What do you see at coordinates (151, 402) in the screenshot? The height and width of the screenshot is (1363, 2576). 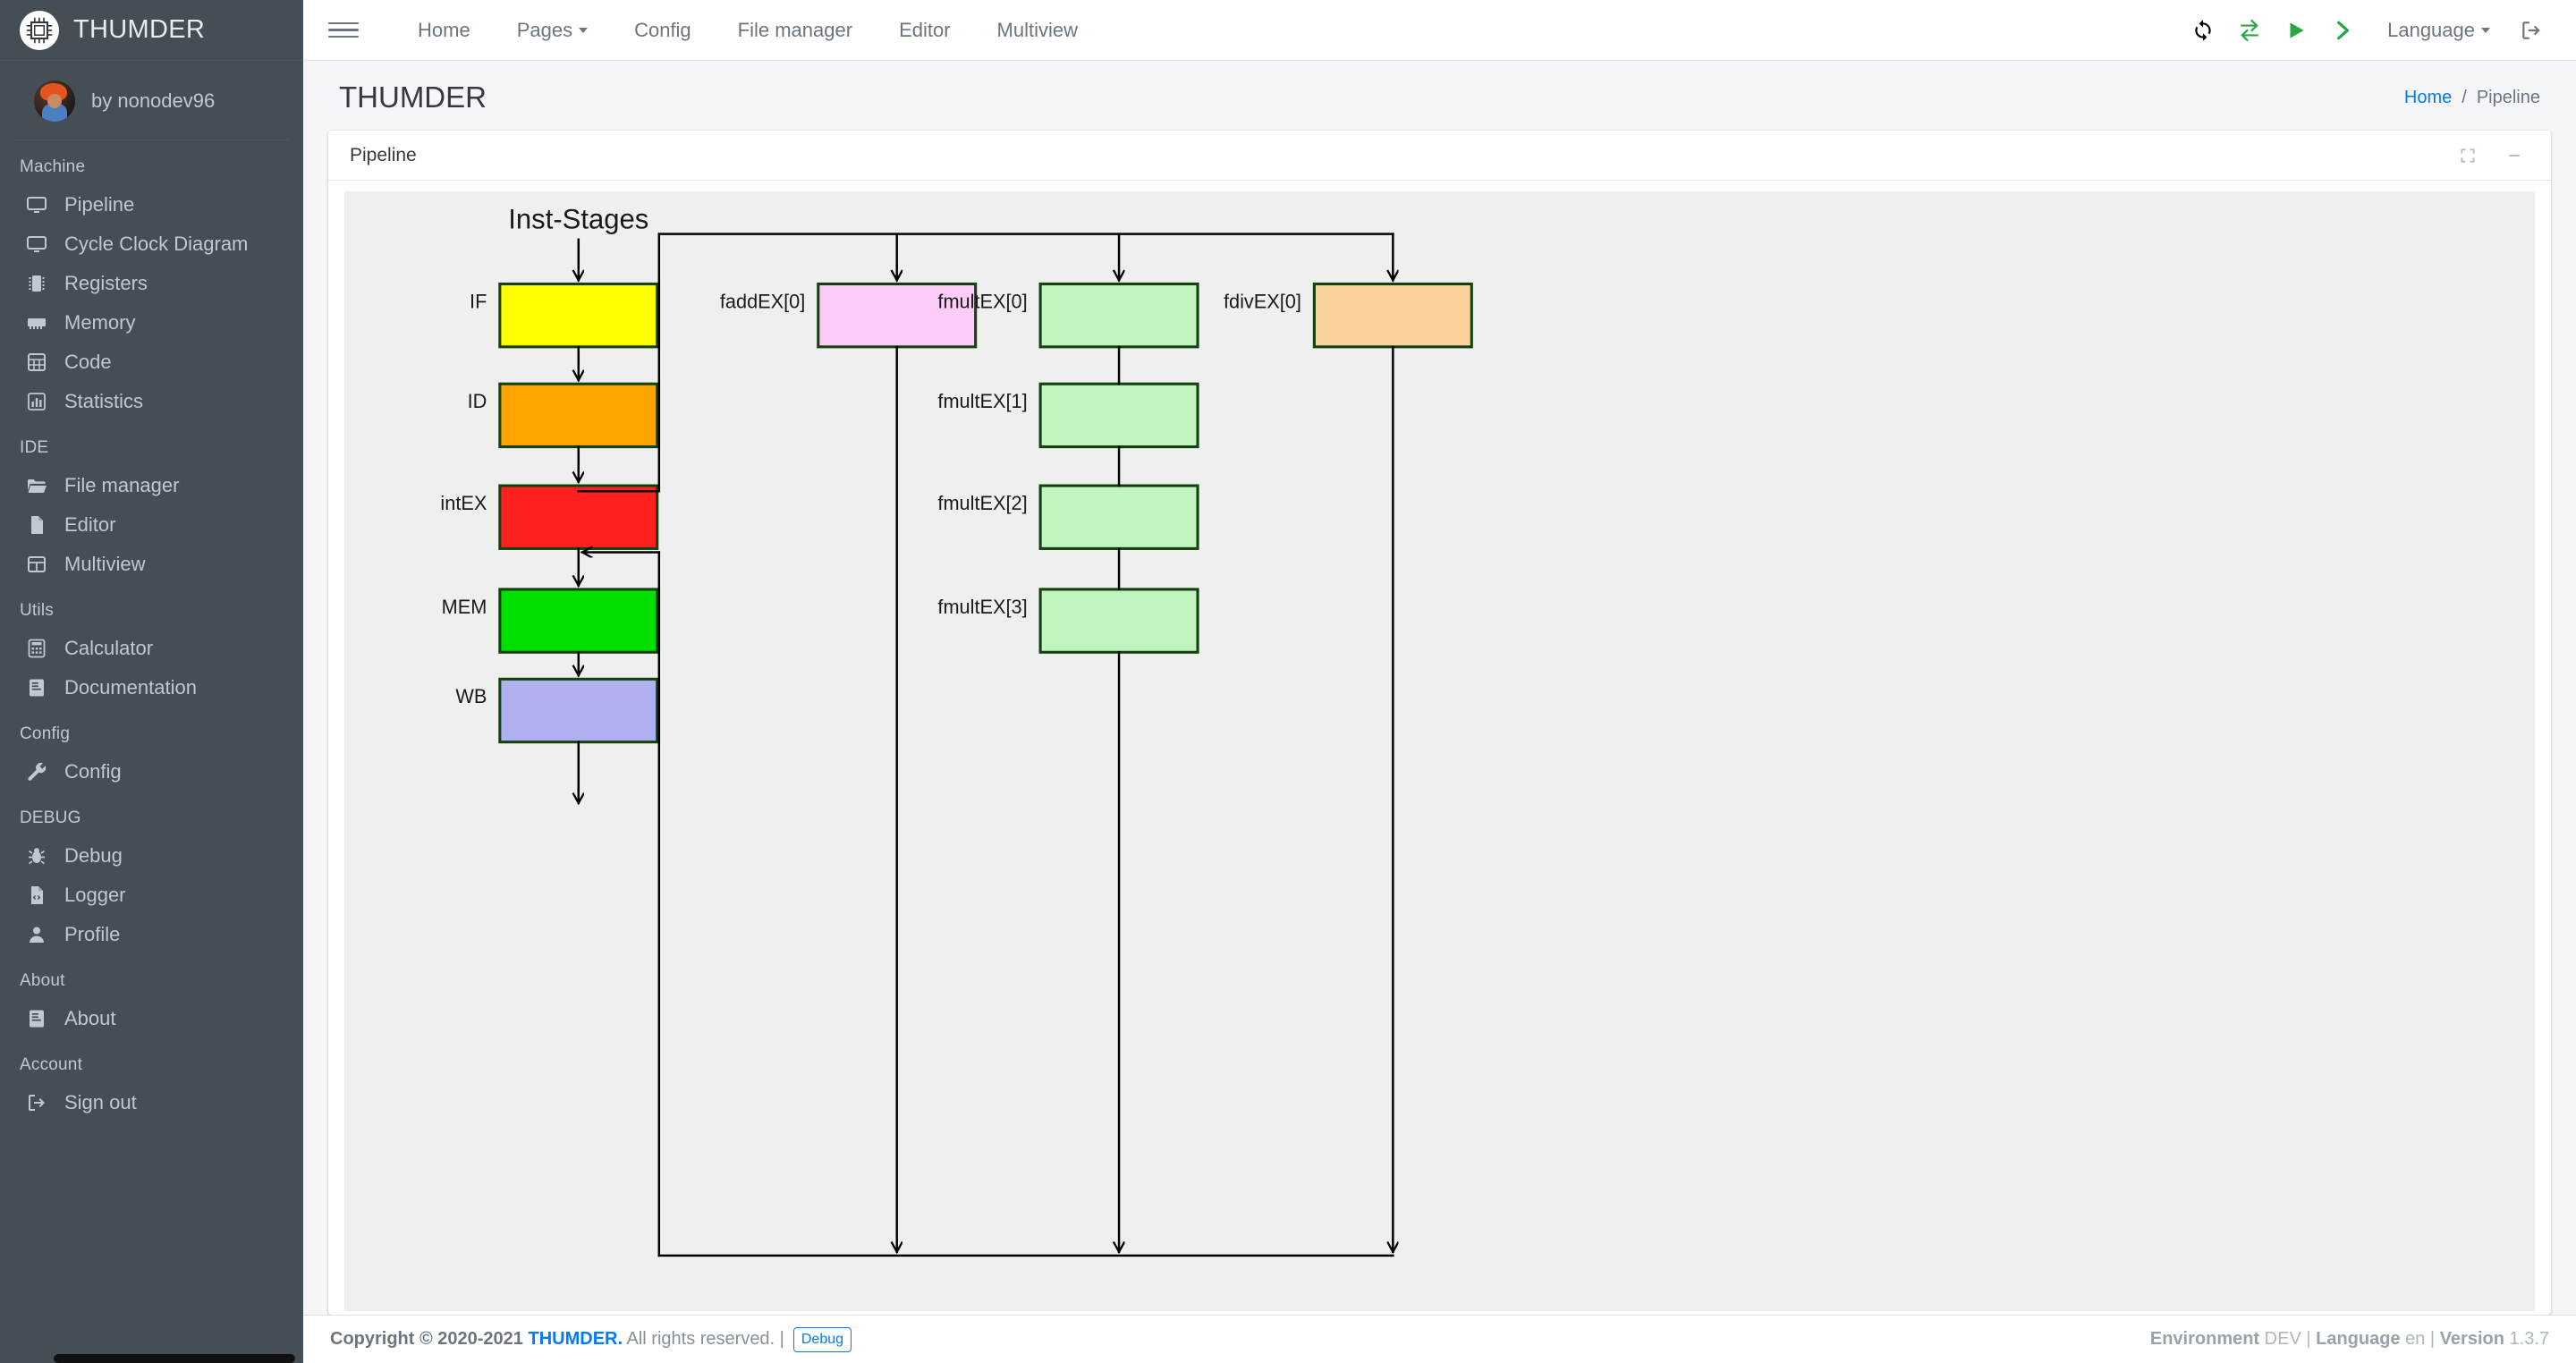 I see `sidebar-item-statistics: Statistics` at bounding box center [151, 402].